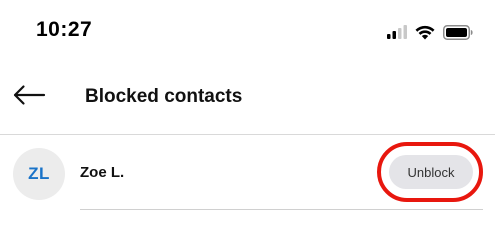  What do you see at coordinates (247, 134) in the screenshot?
I see `header-divider` at bounding box center [247, 134].